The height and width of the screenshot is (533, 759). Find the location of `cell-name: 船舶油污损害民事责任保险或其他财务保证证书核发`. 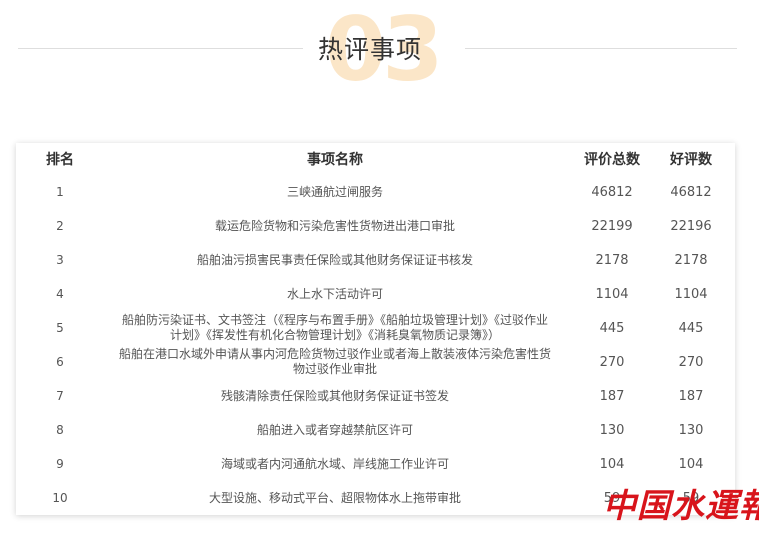

cell-name: 船舶油污损害民事责任保险或其他财务保证证书核发 is located at coordinates (334, 259).